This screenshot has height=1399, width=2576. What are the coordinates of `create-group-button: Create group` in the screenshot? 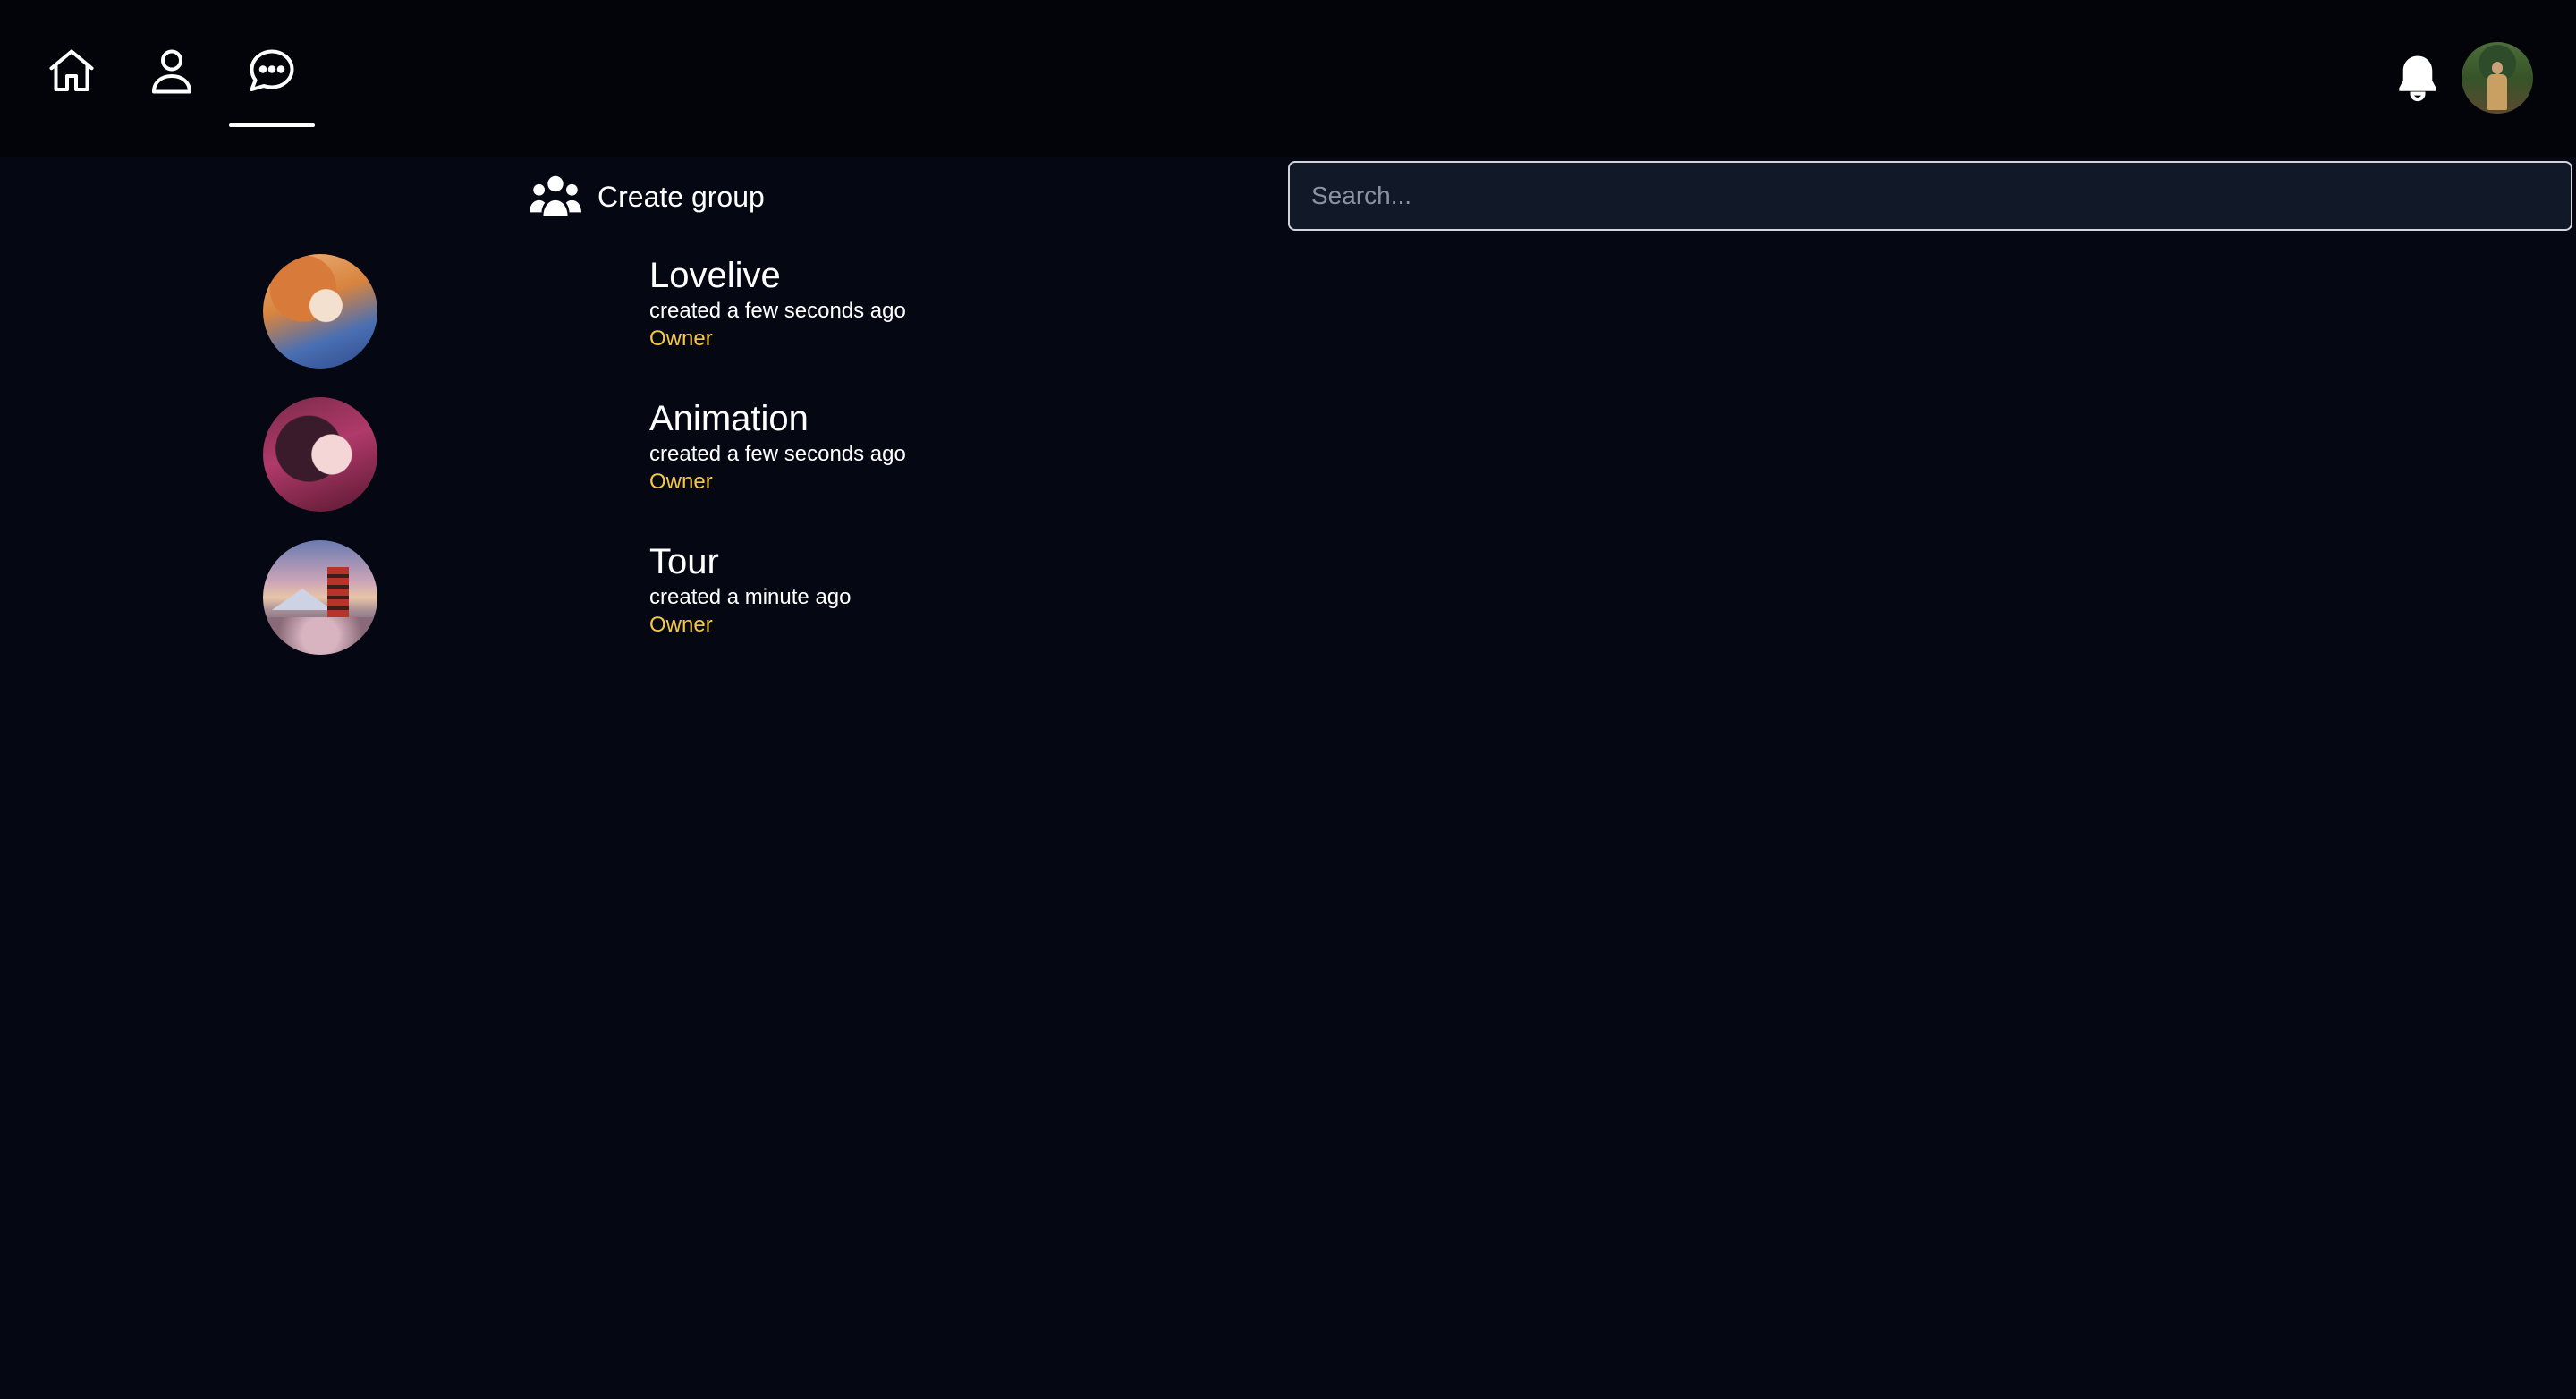 It's located at (647, 197).